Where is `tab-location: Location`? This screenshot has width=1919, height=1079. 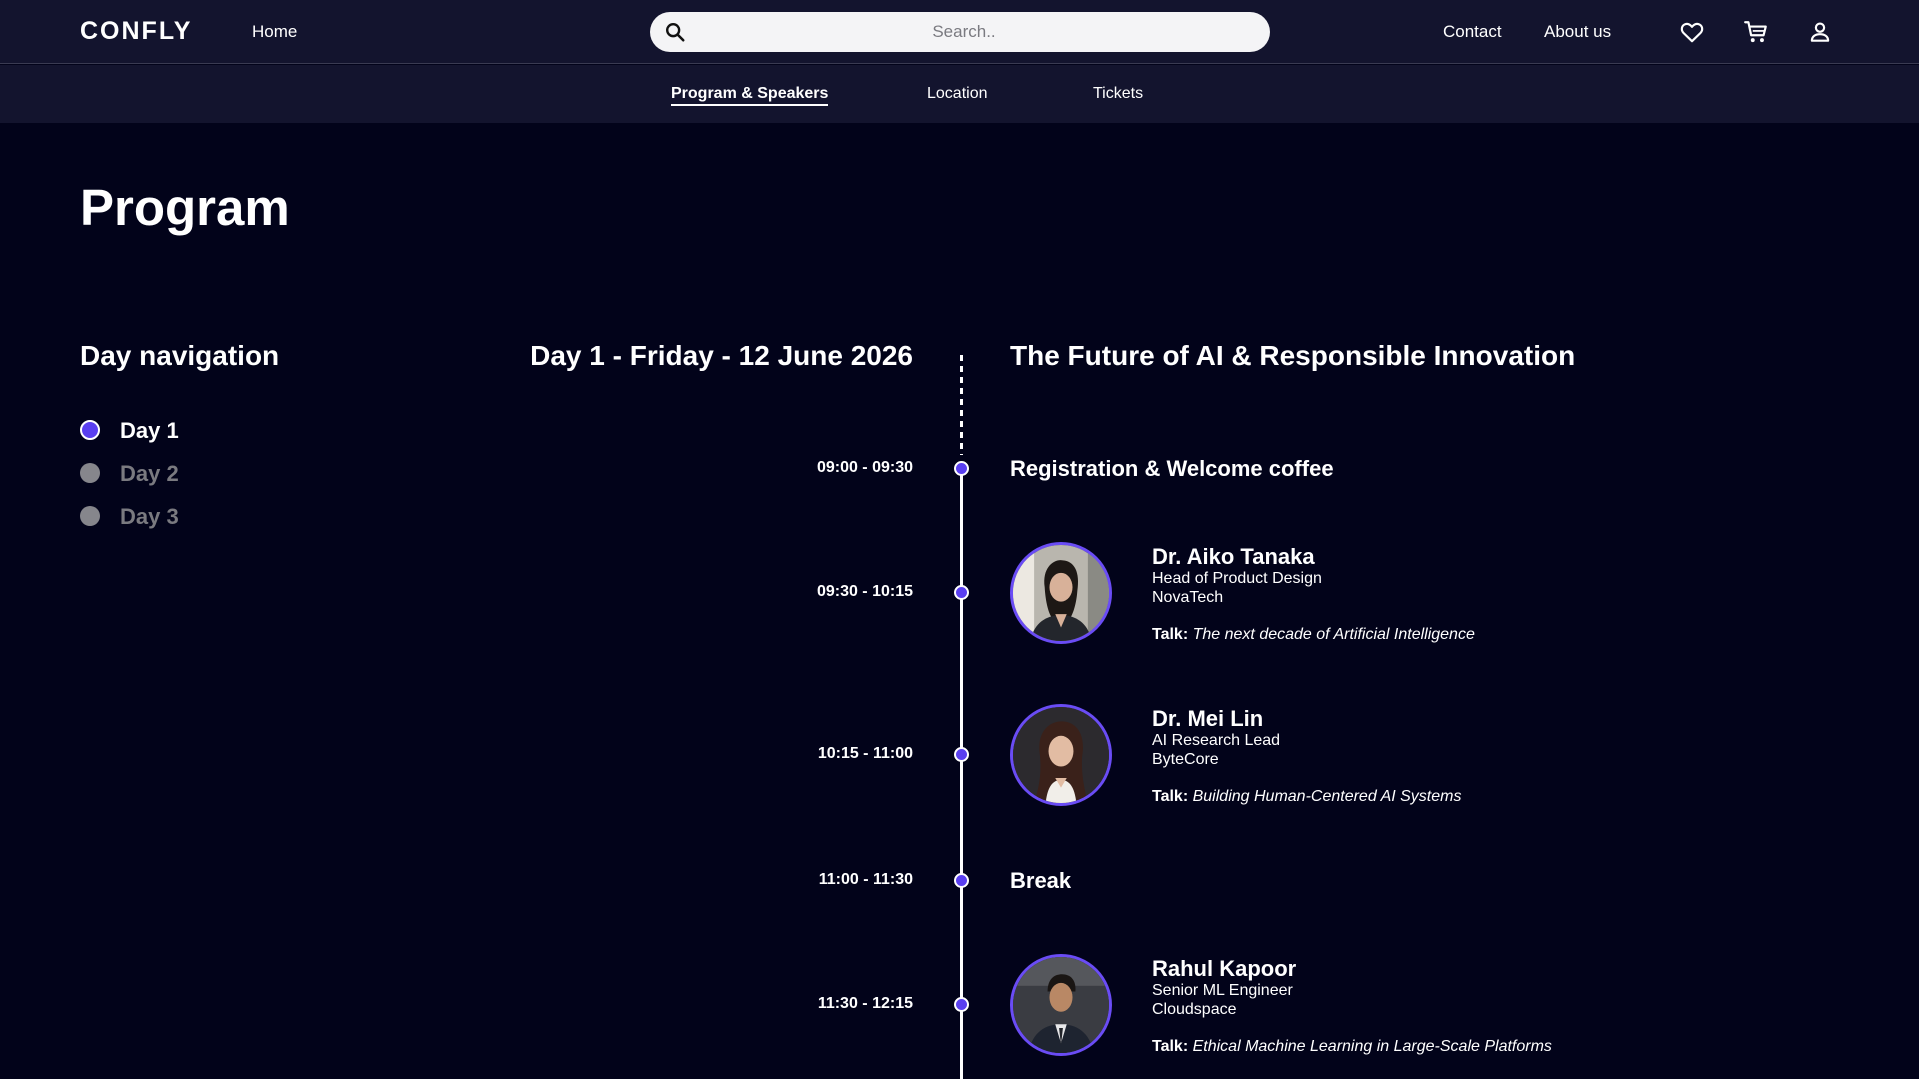
tab-location: Location is located at coordinates (957, 94).